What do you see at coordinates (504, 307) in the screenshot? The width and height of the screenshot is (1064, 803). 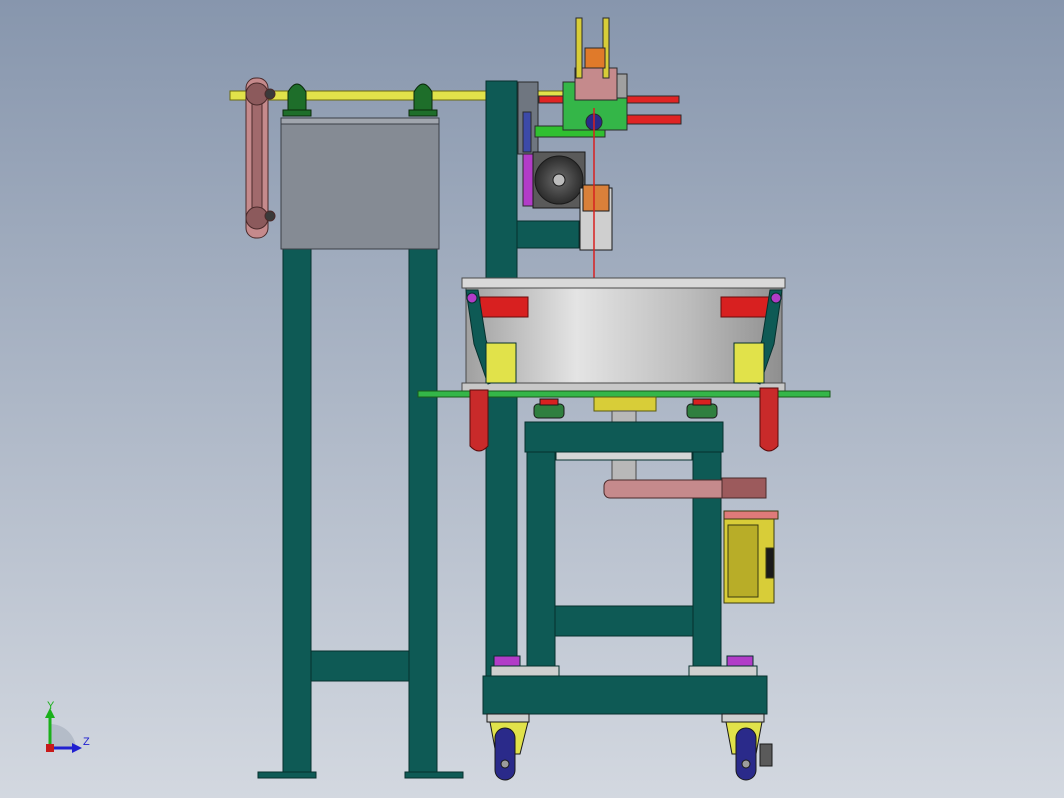 I see `drum-marker-left` at bounding box center [504, 307].